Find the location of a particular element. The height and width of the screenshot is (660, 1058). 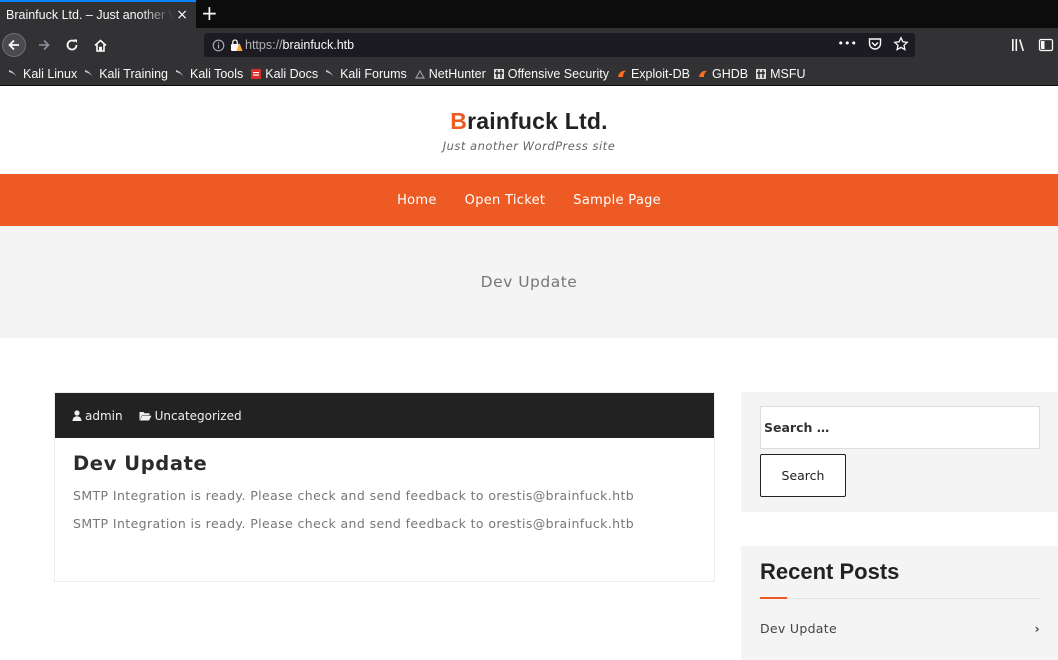

bookmark-item: Kali Forums is located at coordinates (366, 74).